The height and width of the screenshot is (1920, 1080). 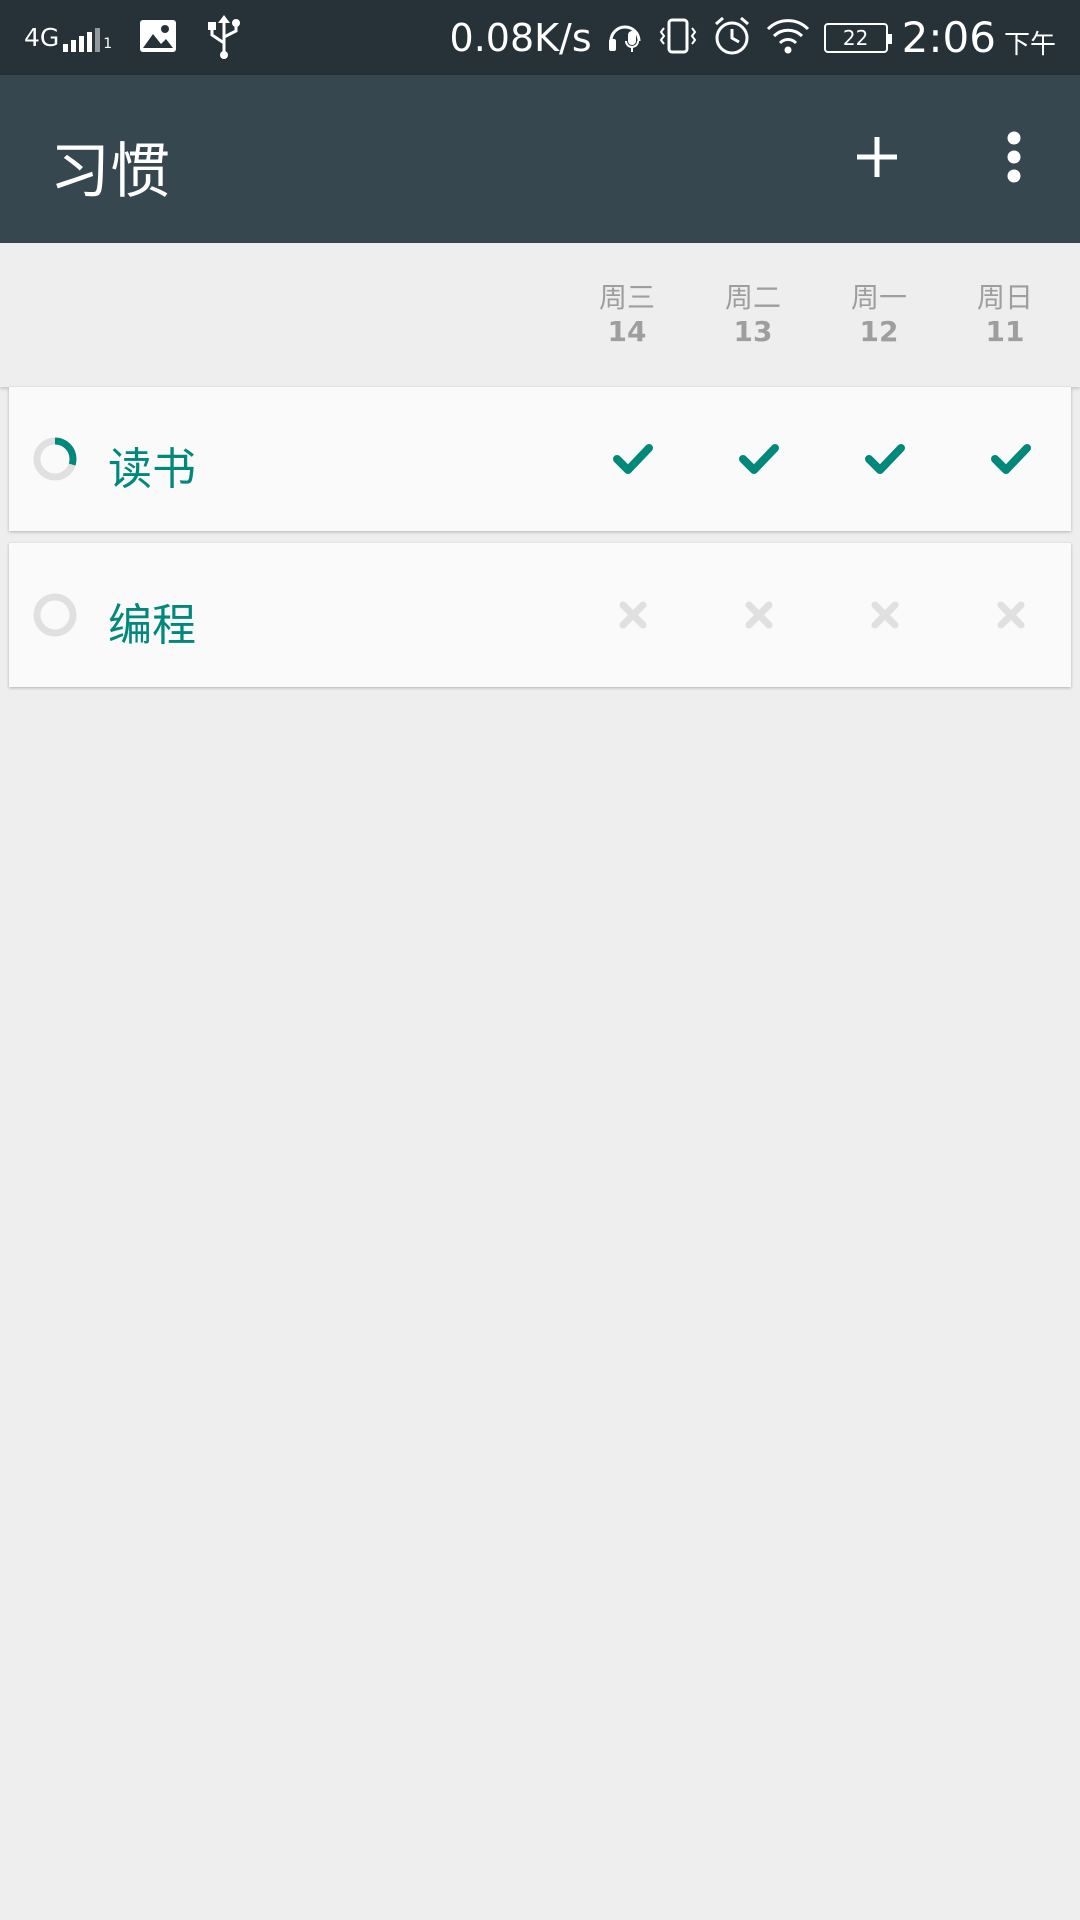 What do you see at coordinates (42, 37) in the screenshot?
I see `network-type: 4G` at bounding box center [42, 37].